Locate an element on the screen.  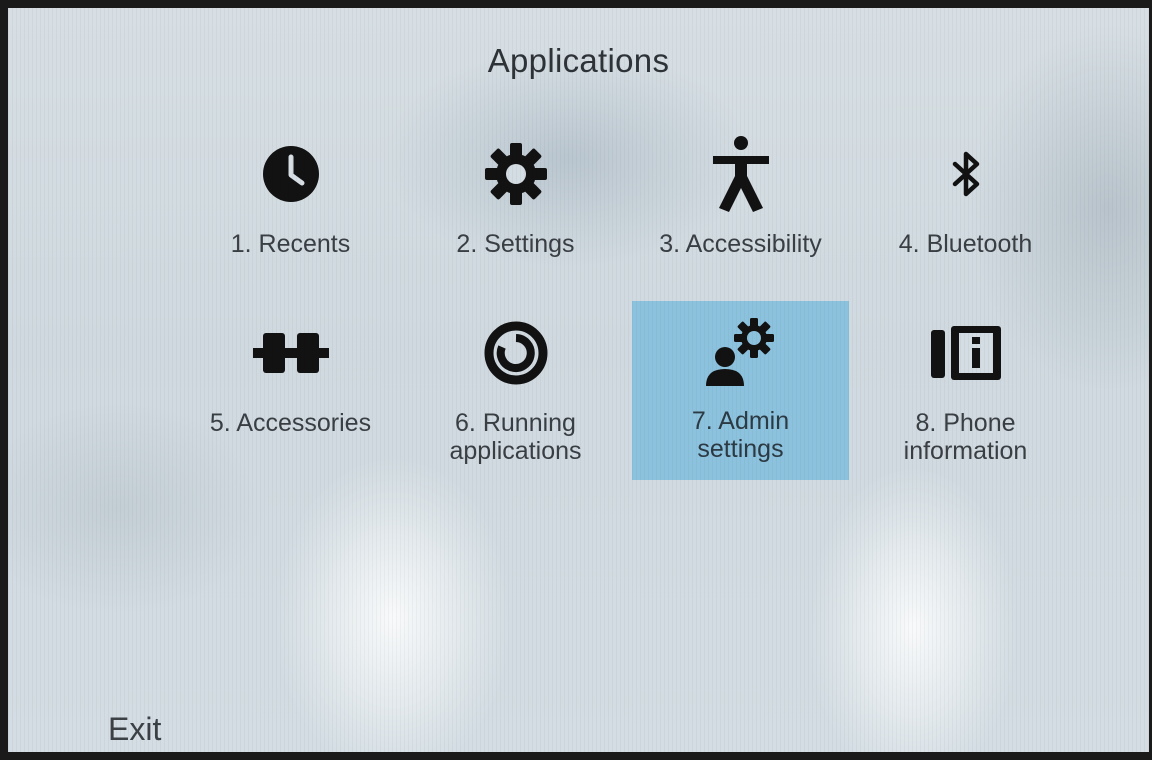
running-applications-icon is located at coordinates (516, 353).